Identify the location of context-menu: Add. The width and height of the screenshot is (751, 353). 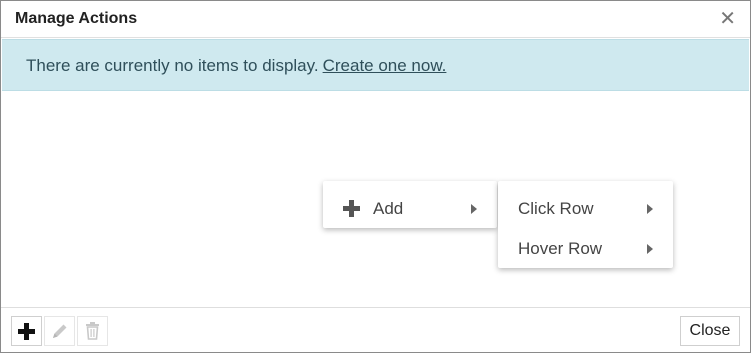
(410, 204).